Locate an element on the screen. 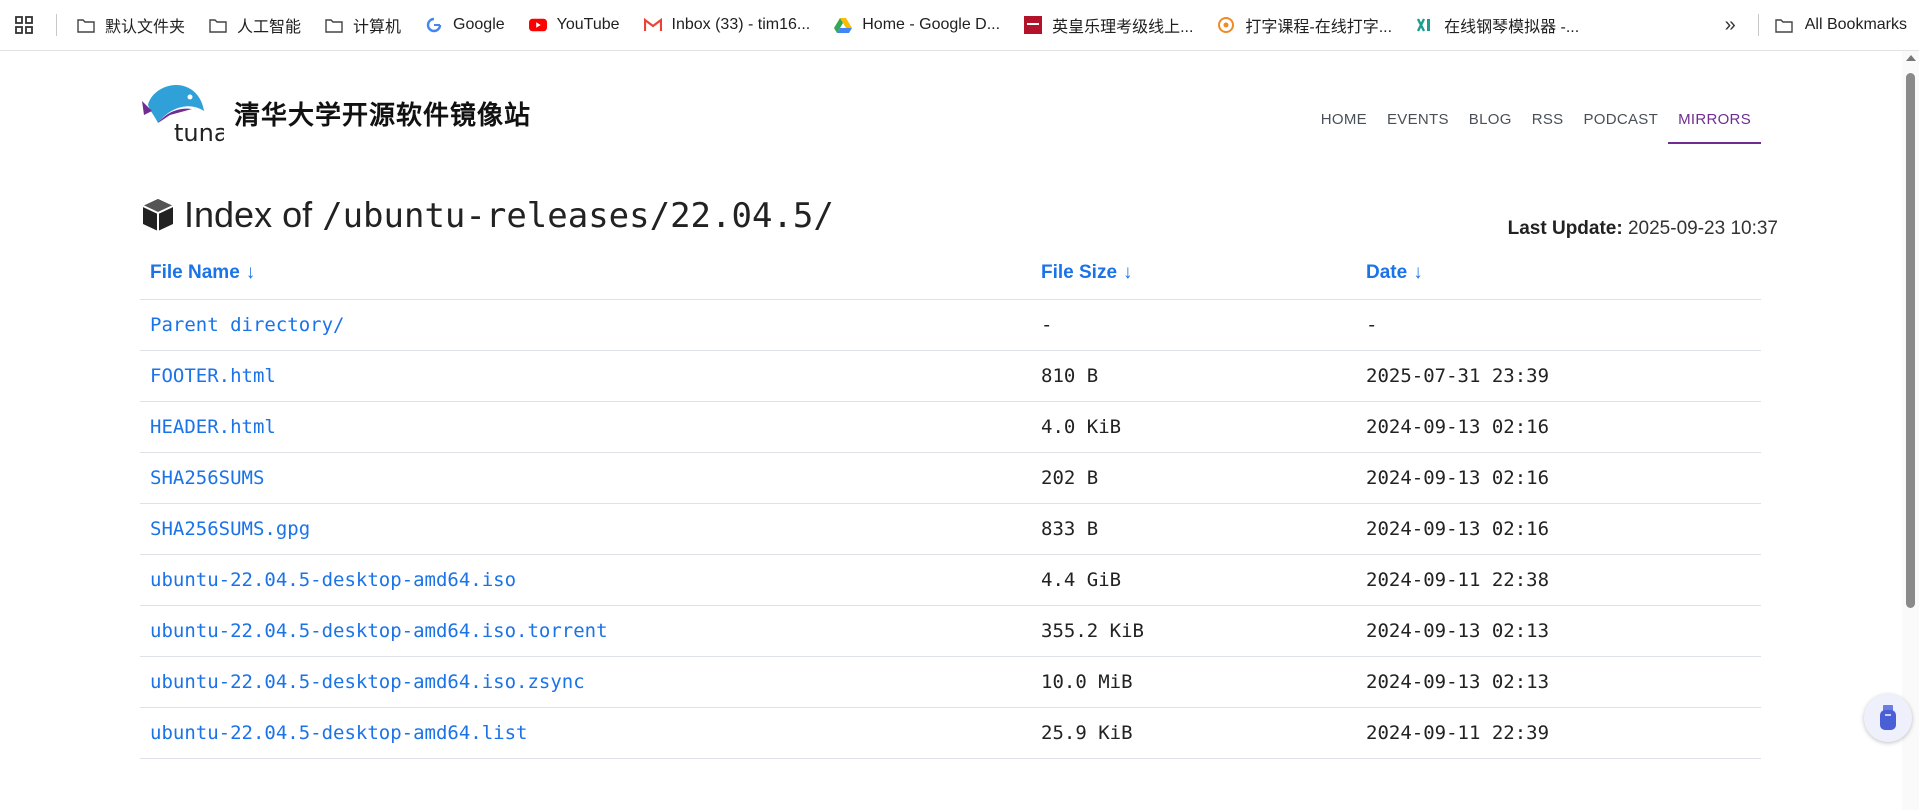 The height and width of the screenshot is (810, 1919). bookmark-folder-computer: 计算机 is located at coordinates (363, 25).